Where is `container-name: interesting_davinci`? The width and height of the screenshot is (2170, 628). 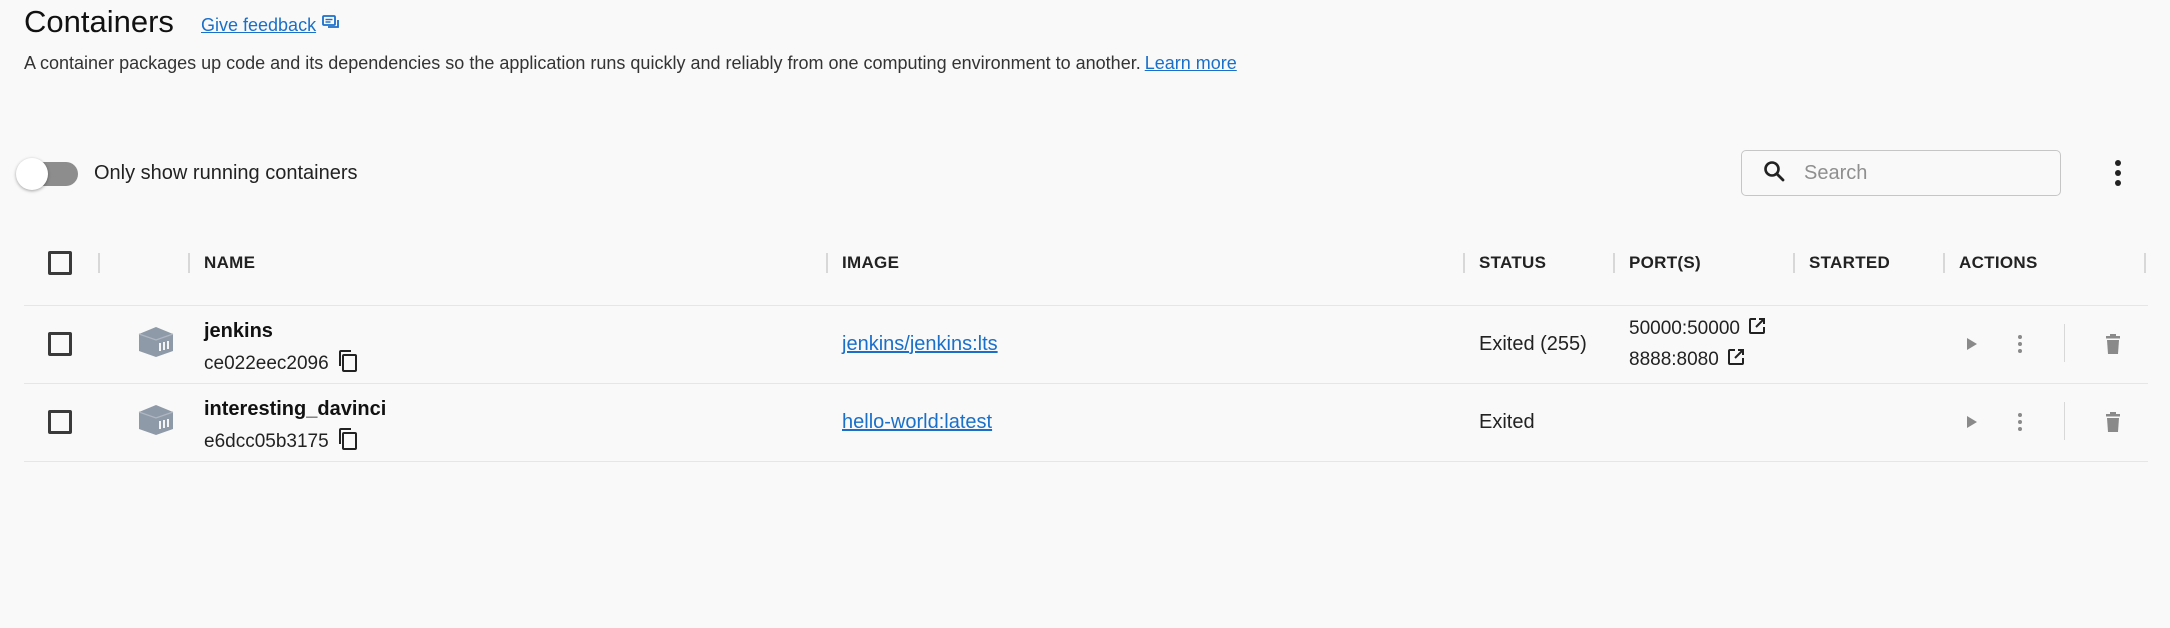 container-name: interesting_davinci is located at coordinates (295, 409).